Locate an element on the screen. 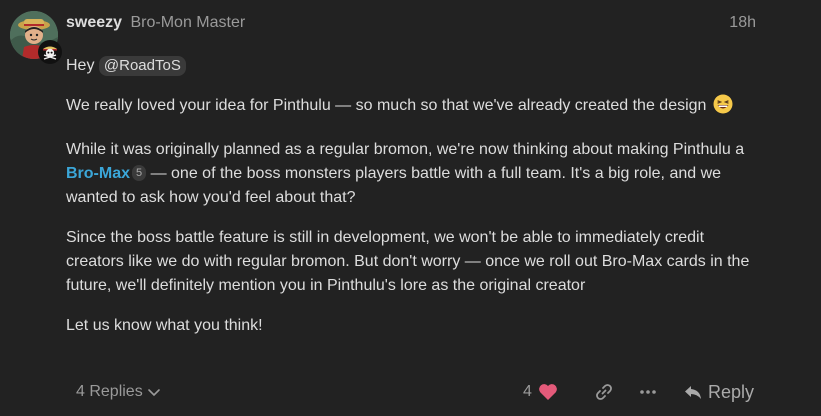 This screenshot has width=821, height=416. copy-link-button is located at coordinates (604, 392).